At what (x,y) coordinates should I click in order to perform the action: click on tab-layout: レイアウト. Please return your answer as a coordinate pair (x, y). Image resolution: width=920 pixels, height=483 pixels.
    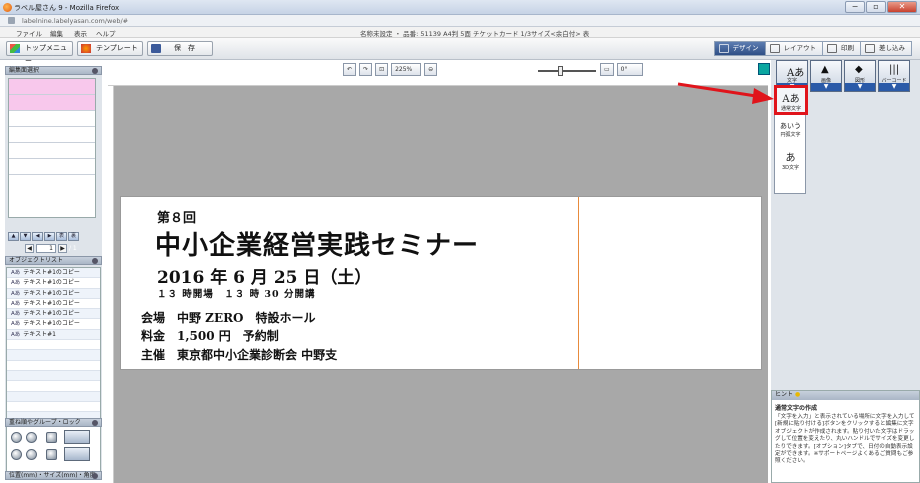
    Looking at the image, I should click on (793, 48).